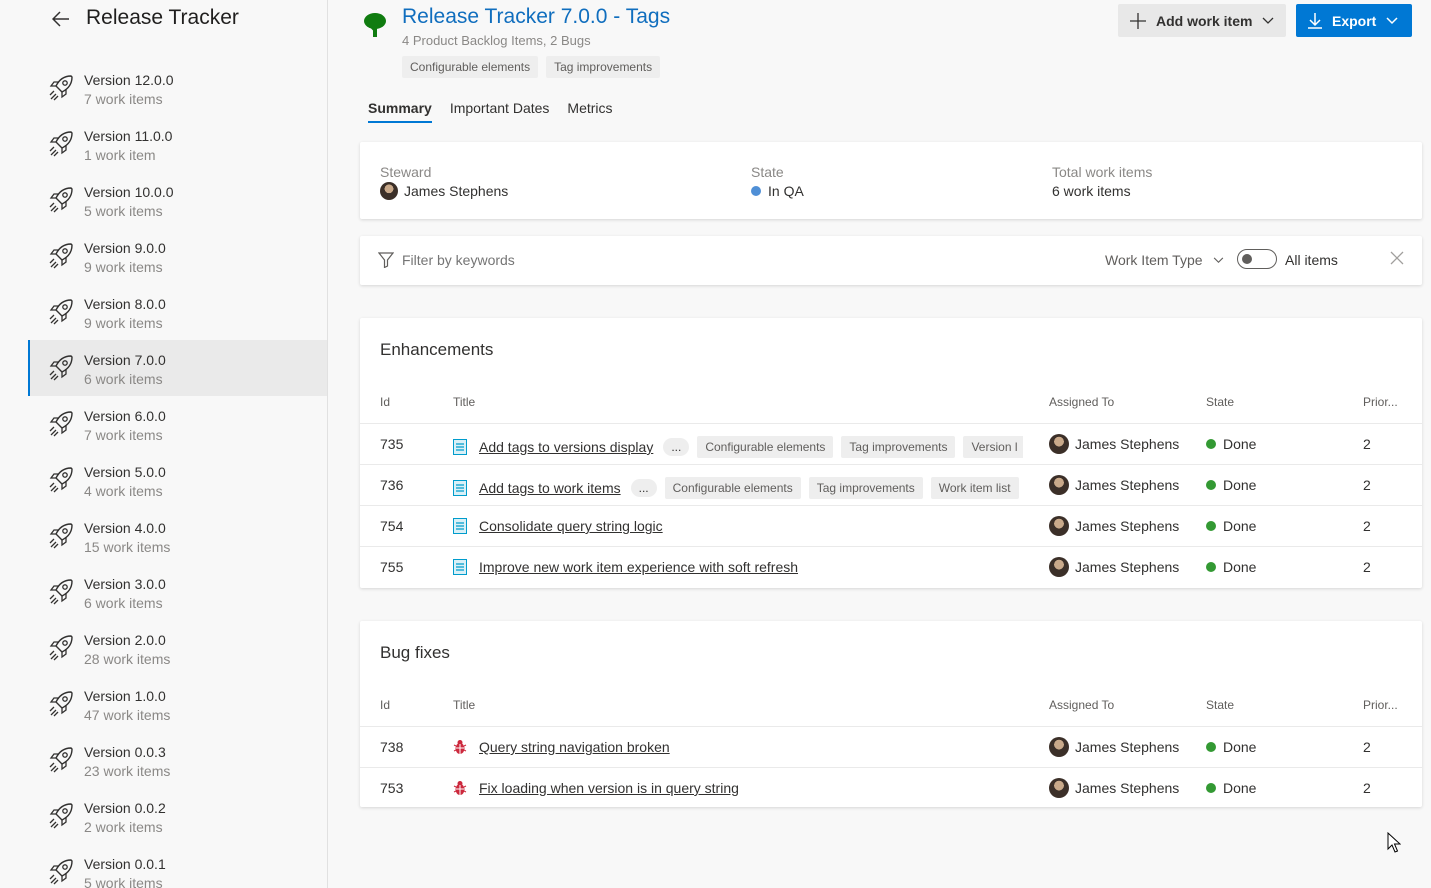  I want to click on sidebar-item-version: Version 2.0.0 28 work items, so click(177, 648).